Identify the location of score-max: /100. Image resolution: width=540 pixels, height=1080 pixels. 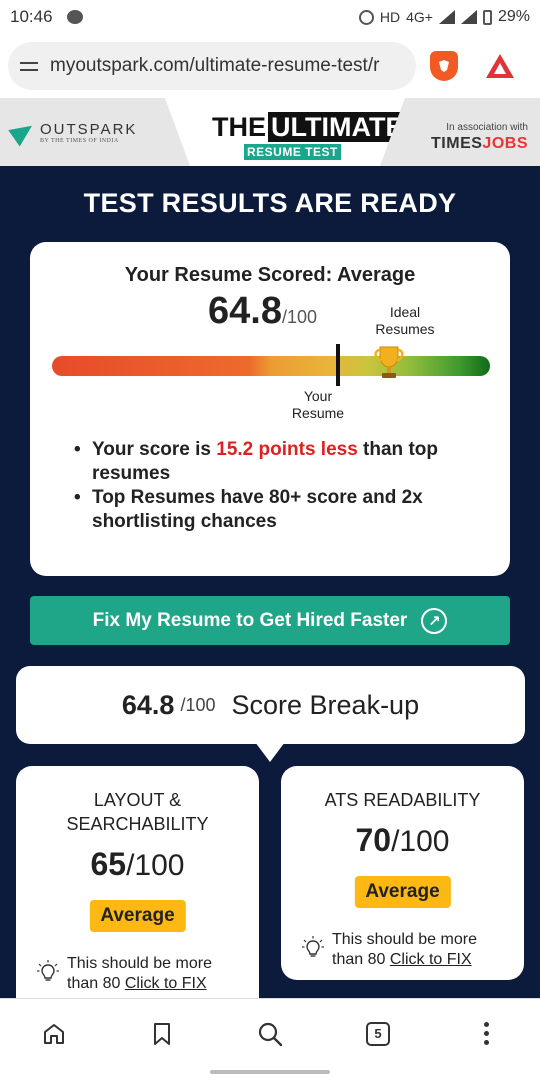
(299, 317).